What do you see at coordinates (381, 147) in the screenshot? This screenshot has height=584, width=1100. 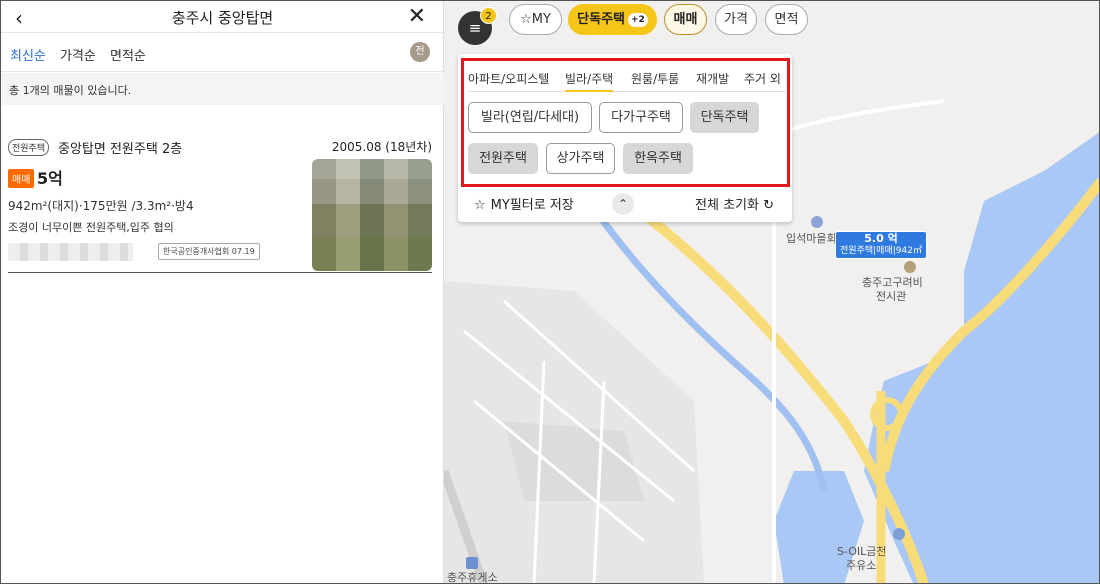 I see `build-date: 2005.08 (18년차)` at bounding box center [381, 147].